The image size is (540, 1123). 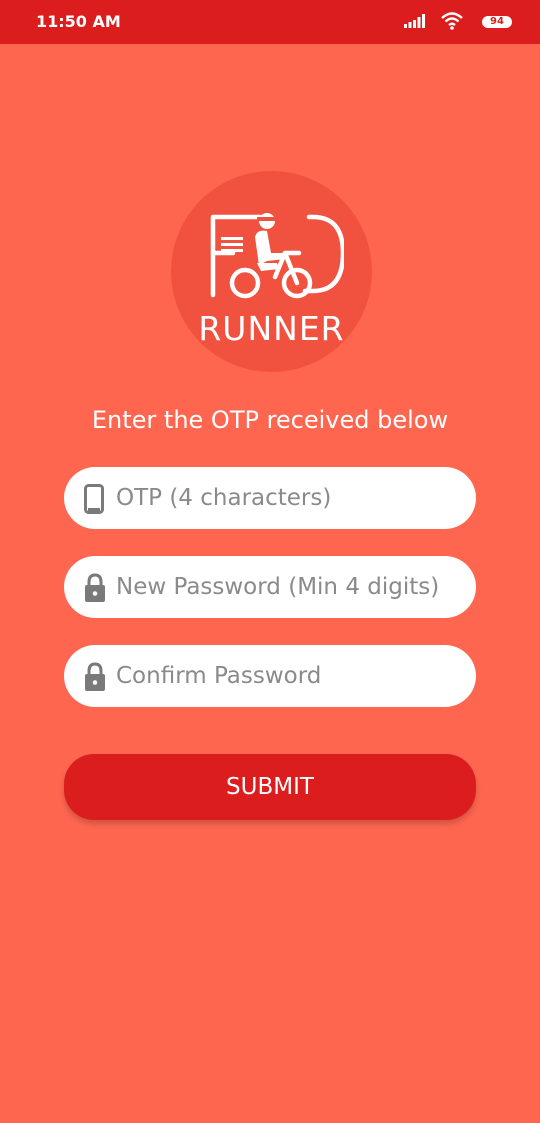 I want to click on otp-field, so click(x=270, y=498).